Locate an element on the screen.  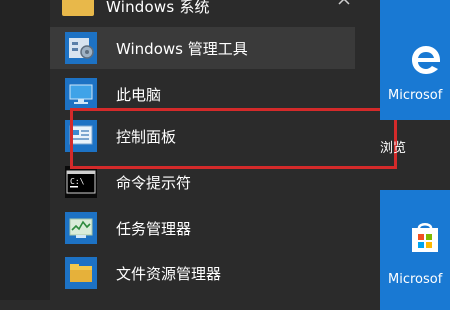
chevron-up-icon is located at coordinates (344, 5).